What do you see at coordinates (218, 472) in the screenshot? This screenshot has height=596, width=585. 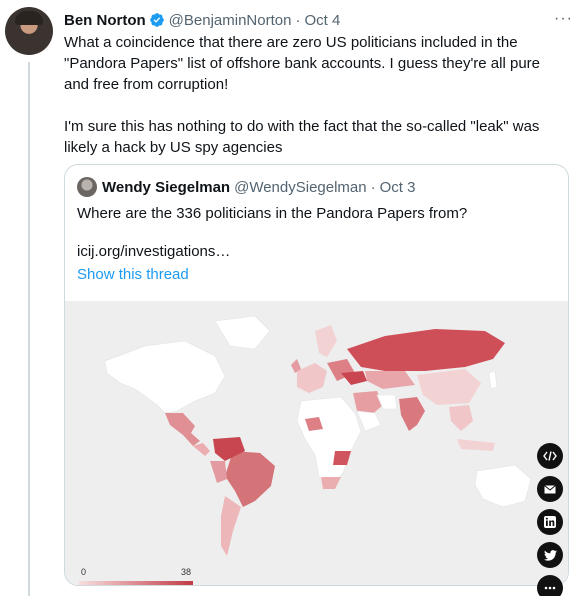 I see `map-region-peru` at bounding box center [218, 472].